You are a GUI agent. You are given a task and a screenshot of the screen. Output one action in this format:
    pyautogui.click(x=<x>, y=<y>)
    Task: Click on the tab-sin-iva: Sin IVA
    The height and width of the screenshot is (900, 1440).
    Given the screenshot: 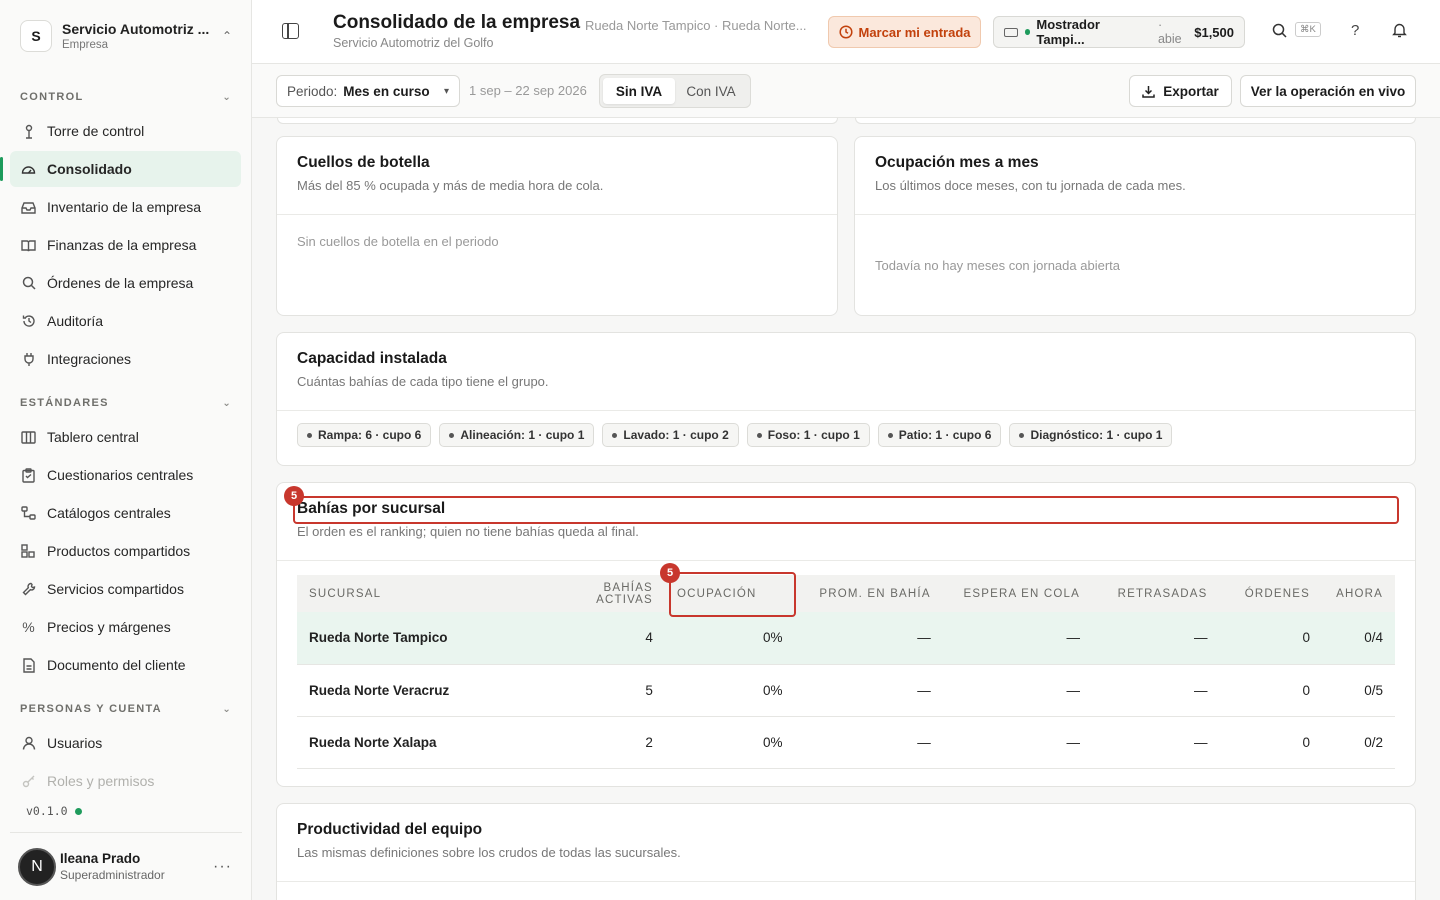 What is the action you would take?
    pyautogui.click(x=639, y=91)
    